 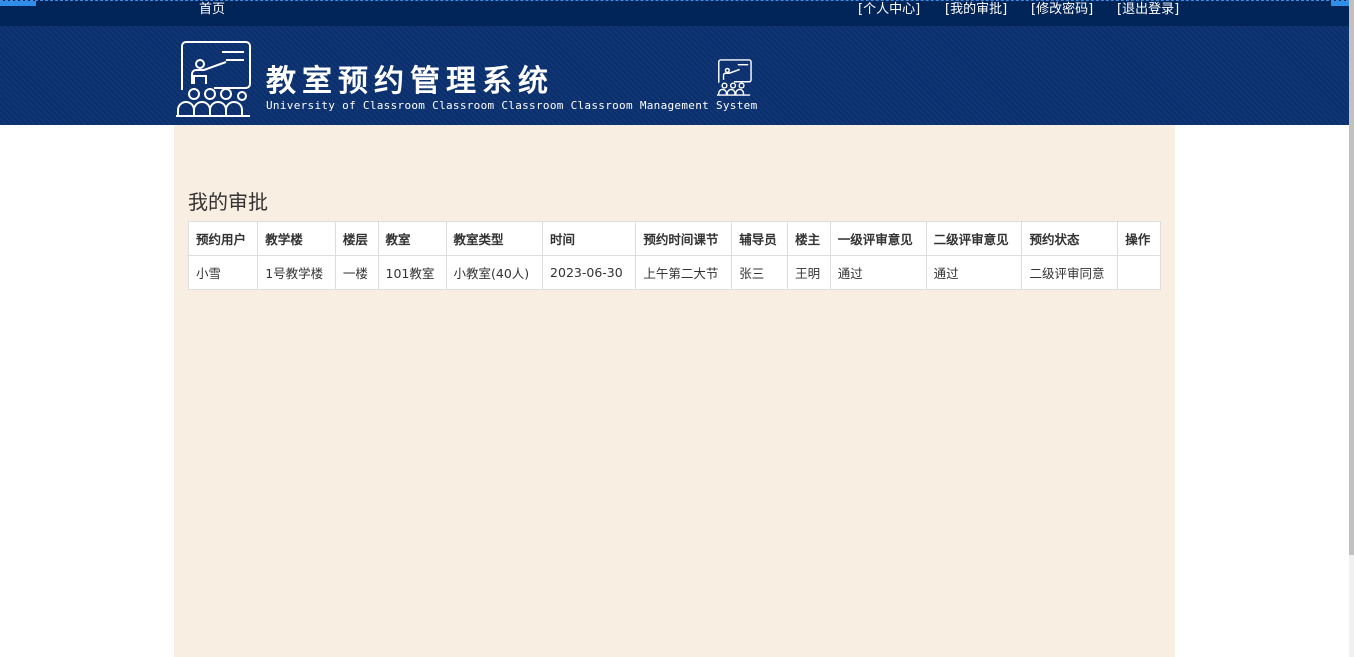 I want to click on scrollbar-thumb, so click(x=1351, y=277).